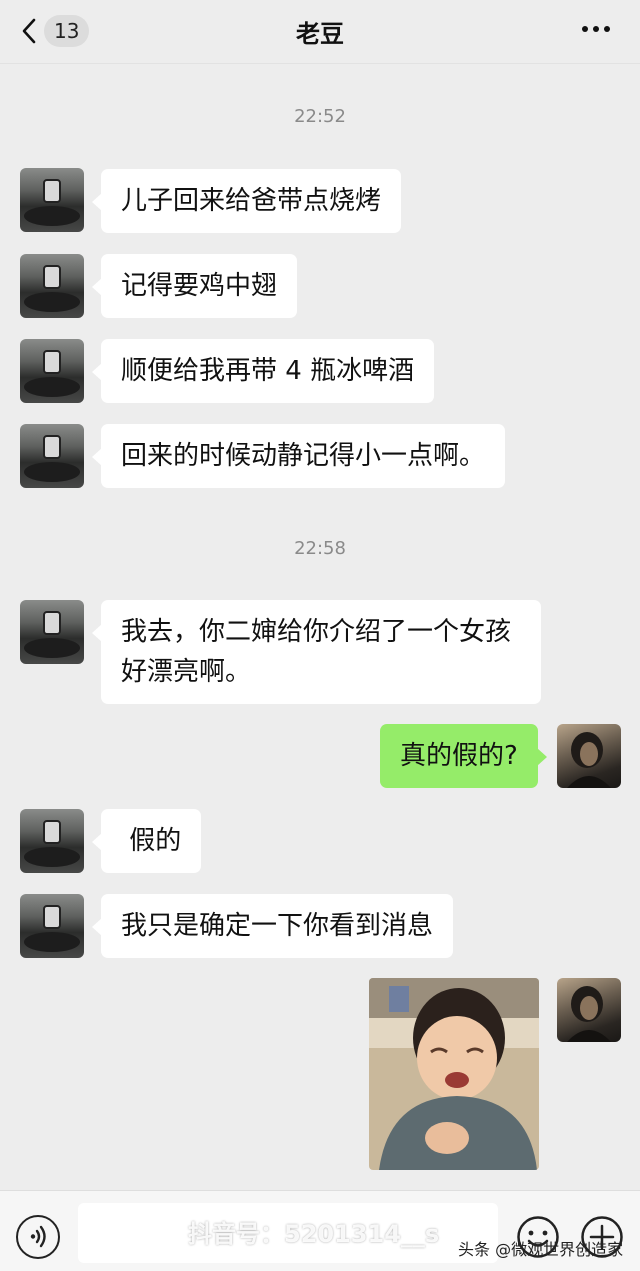  Describe the element at coordinates (320, 548) in the screenshot. I see `timestamp: 22:58` at that location.